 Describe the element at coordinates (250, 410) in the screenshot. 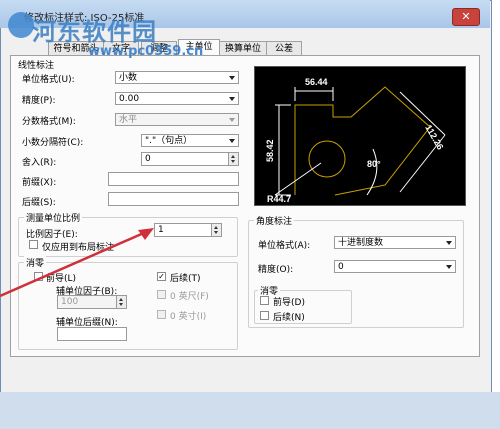

I see `background-strip` at that location.